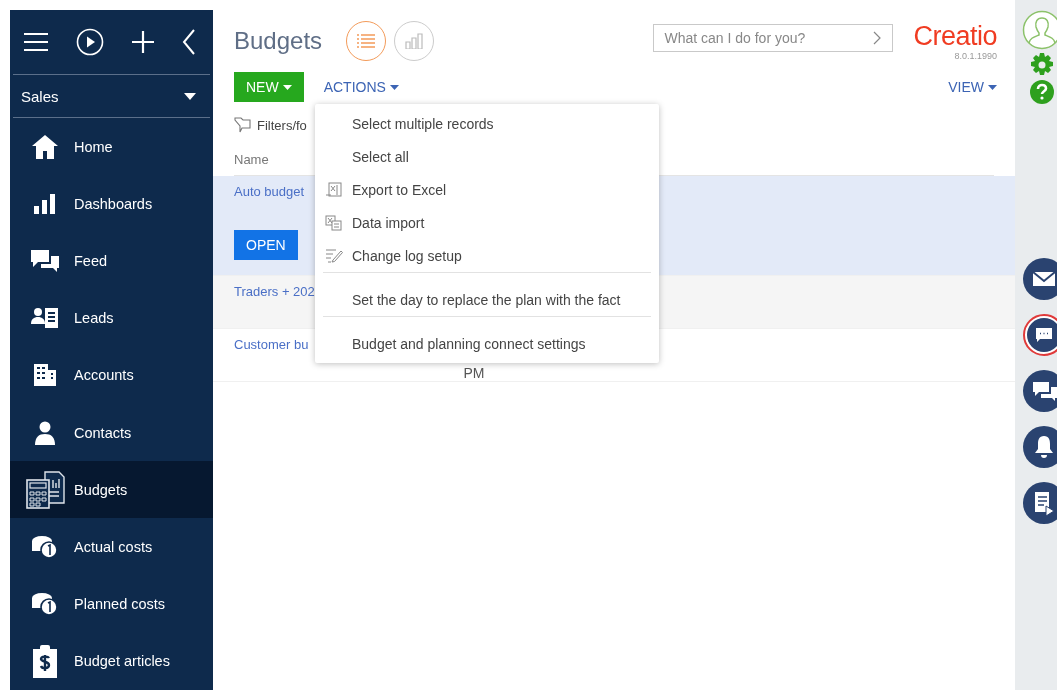  I want to click on table-cell: PM, so click(474, 373).